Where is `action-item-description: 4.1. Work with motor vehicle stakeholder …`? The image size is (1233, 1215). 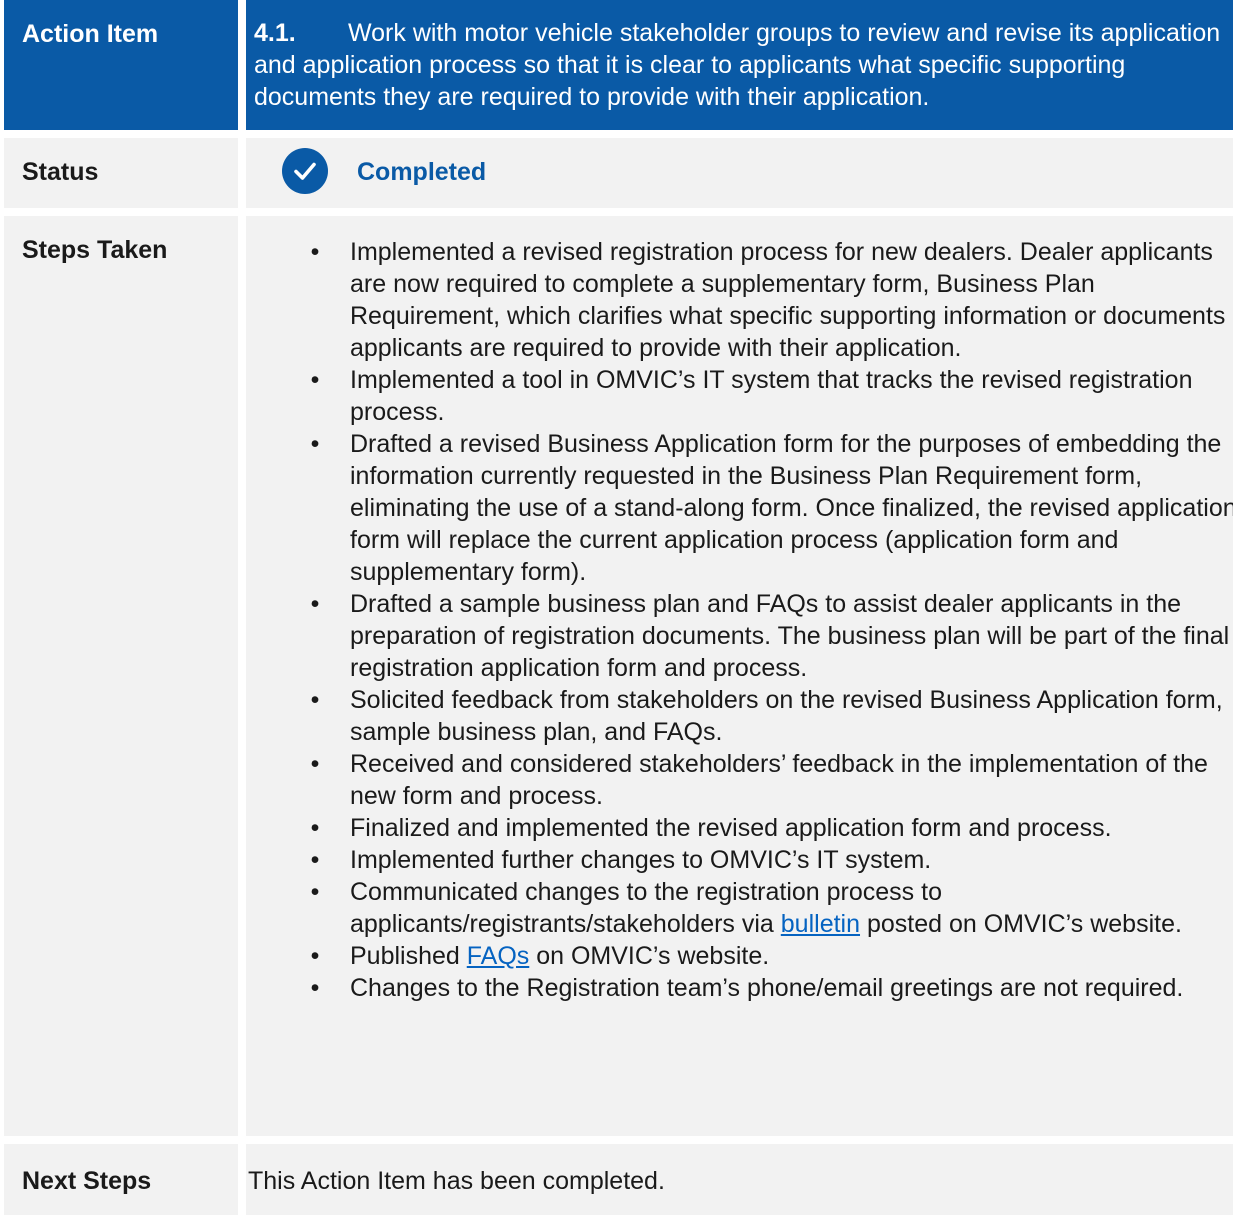
action-item-description: 4.1. Work with motor vehicle stakeholder … is located at coordinates (741, 65).